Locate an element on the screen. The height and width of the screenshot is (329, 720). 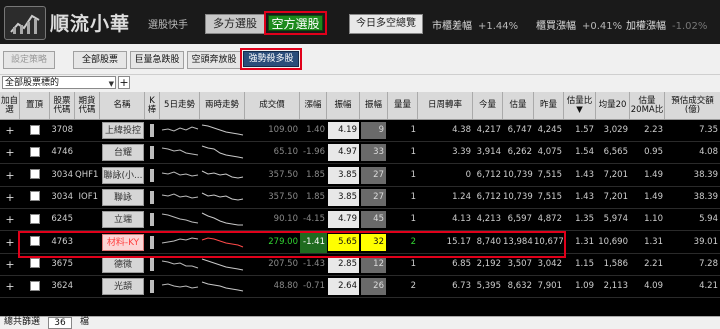
col-name: 名稱 is located at coordinates (122, 105).